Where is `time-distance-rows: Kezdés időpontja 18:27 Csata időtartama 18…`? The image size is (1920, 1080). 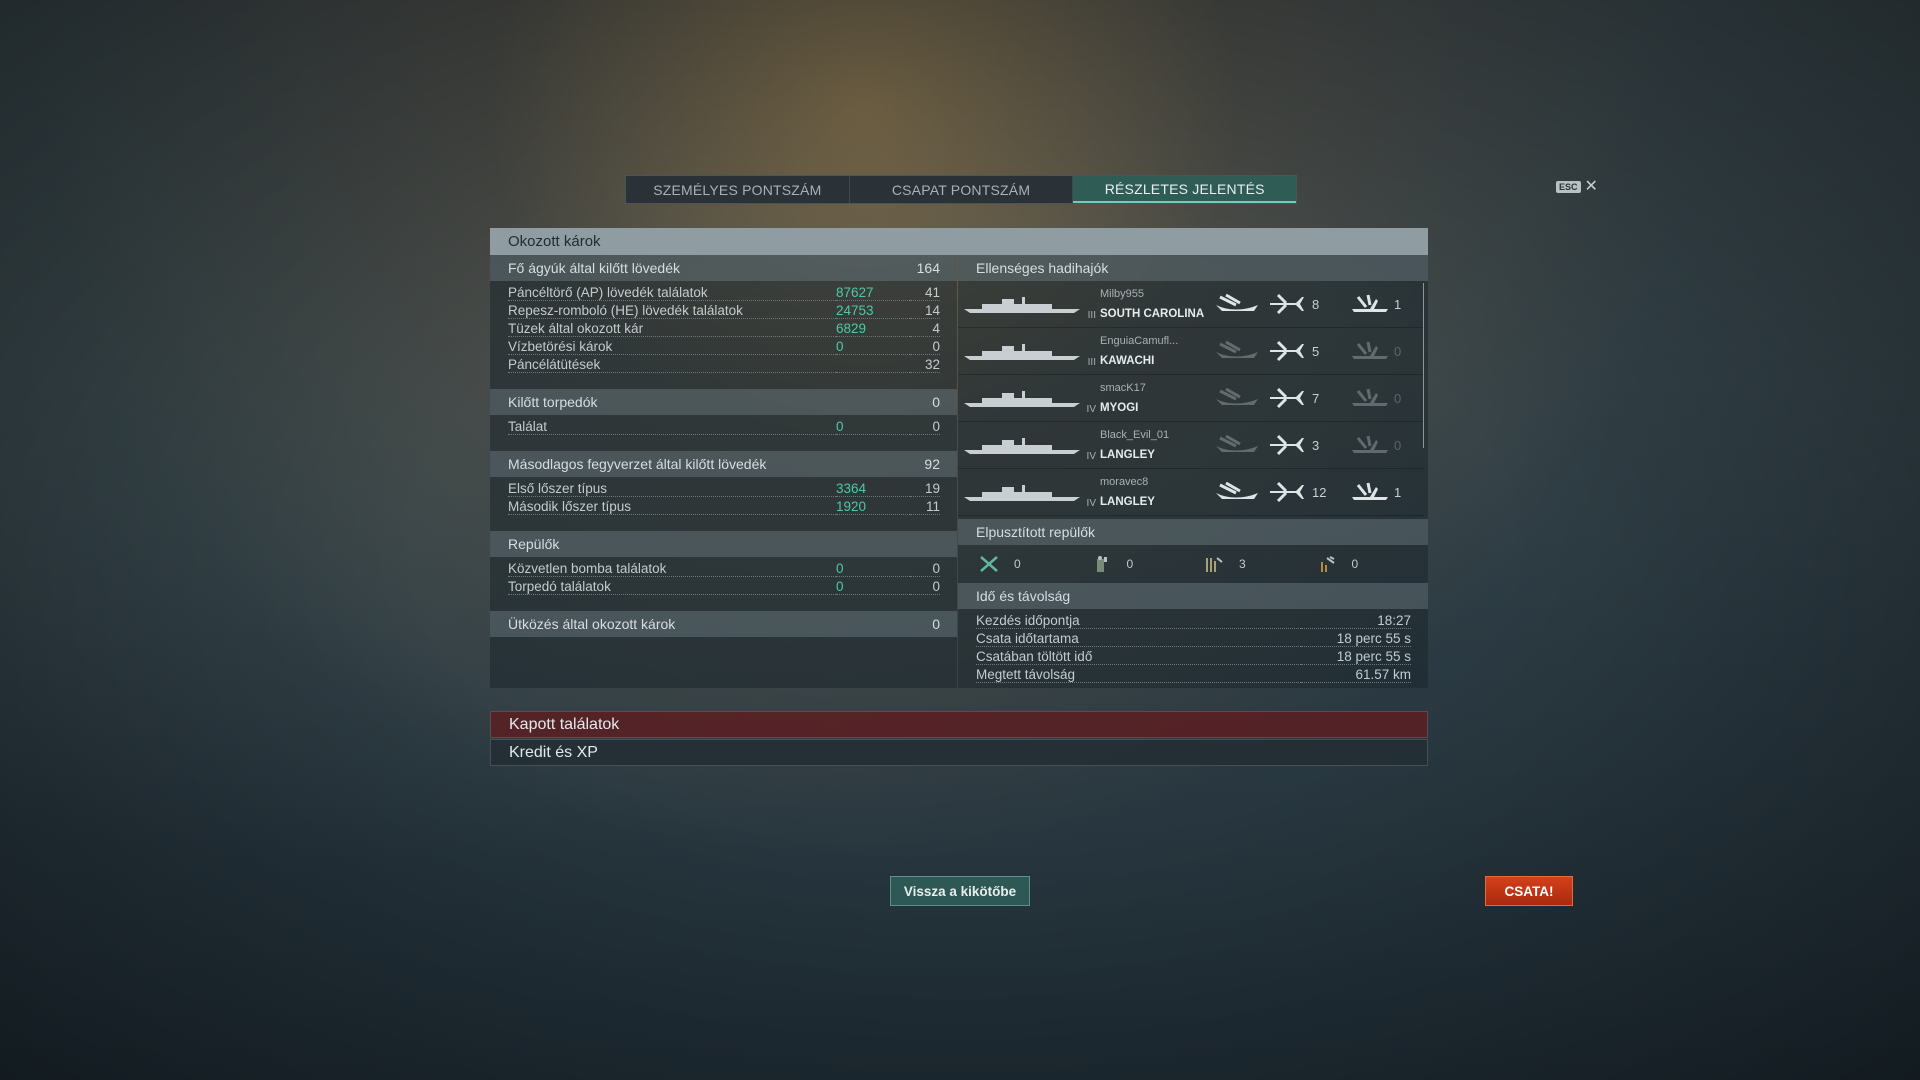 time-distance-rows: Kezdés időpontja 18:27 Csata időtartama 18… is located at coordinates (1193, 648).